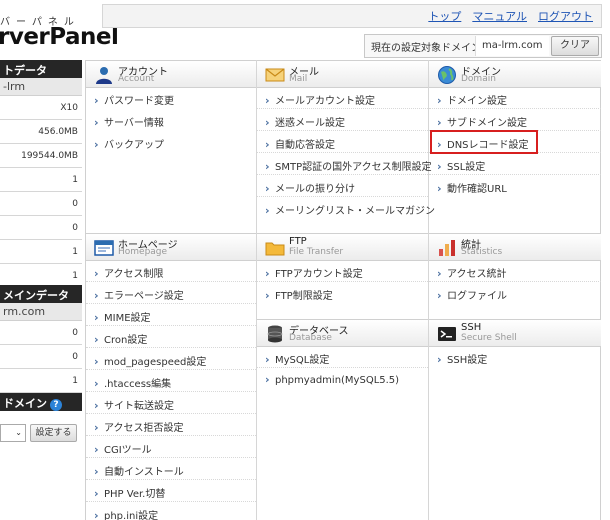 The height and width of the screenshot is (520, 610). I want to click on sidebar-domain-title: ドメイン?, so click(41, 402).